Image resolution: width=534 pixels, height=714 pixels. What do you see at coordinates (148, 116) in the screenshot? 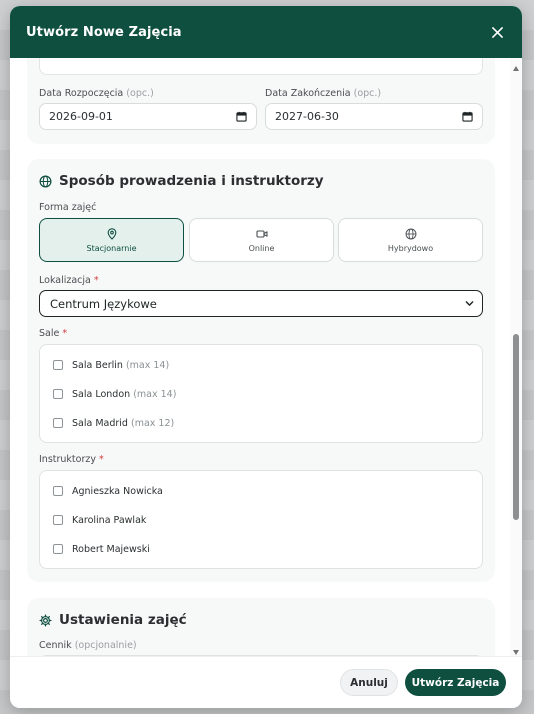
I see `start-date-input: 2026-09-01` at bounding box center [148, 116].